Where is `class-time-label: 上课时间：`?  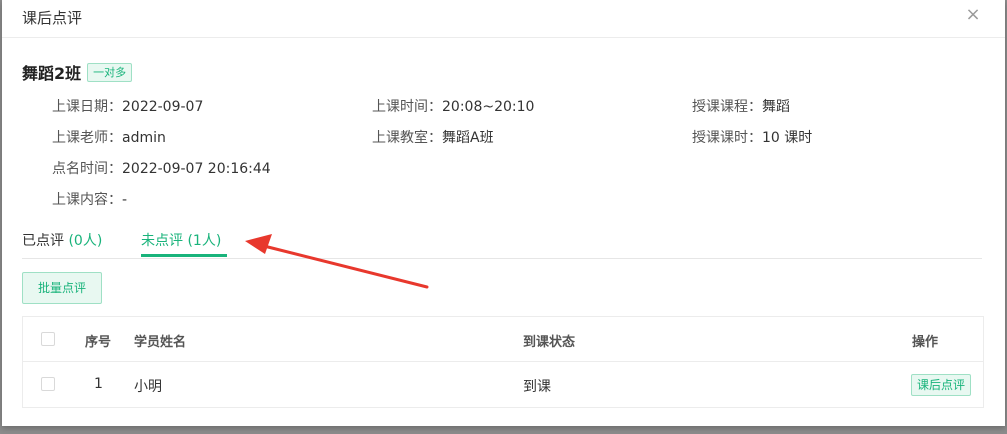
class-time-label: 上课时间： is located at coordinates (407, 107).